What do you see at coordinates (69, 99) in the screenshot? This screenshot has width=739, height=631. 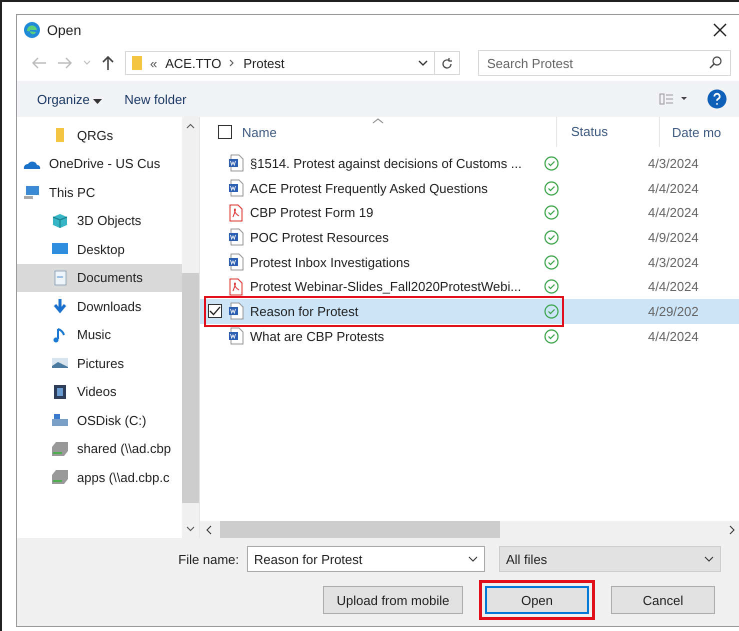 I see `organize-menu: Organize` at bounding box center [69, 99].